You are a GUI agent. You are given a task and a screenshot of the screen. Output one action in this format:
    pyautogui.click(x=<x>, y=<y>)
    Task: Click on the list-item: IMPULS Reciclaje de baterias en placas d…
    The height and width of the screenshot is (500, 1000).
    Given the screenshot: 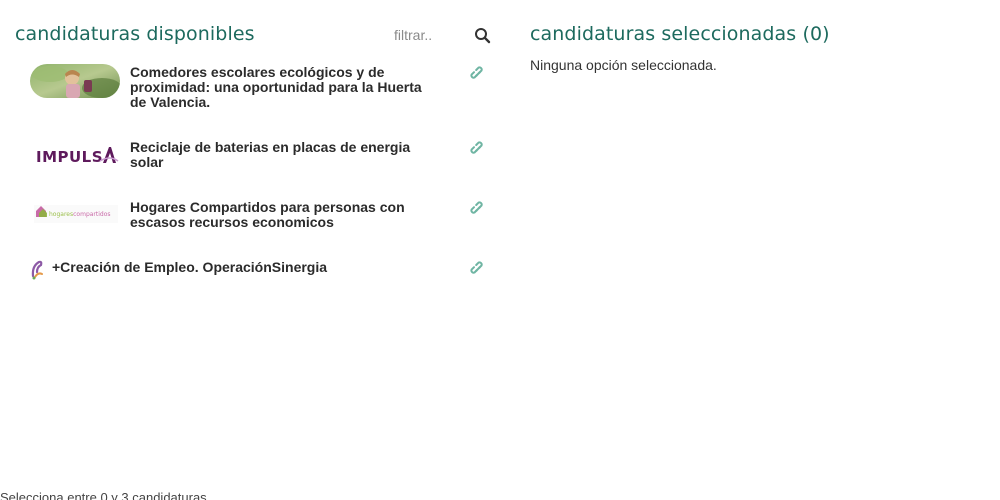 What is the action you would take?
    pyautogui.click(x=255, y=159)
    